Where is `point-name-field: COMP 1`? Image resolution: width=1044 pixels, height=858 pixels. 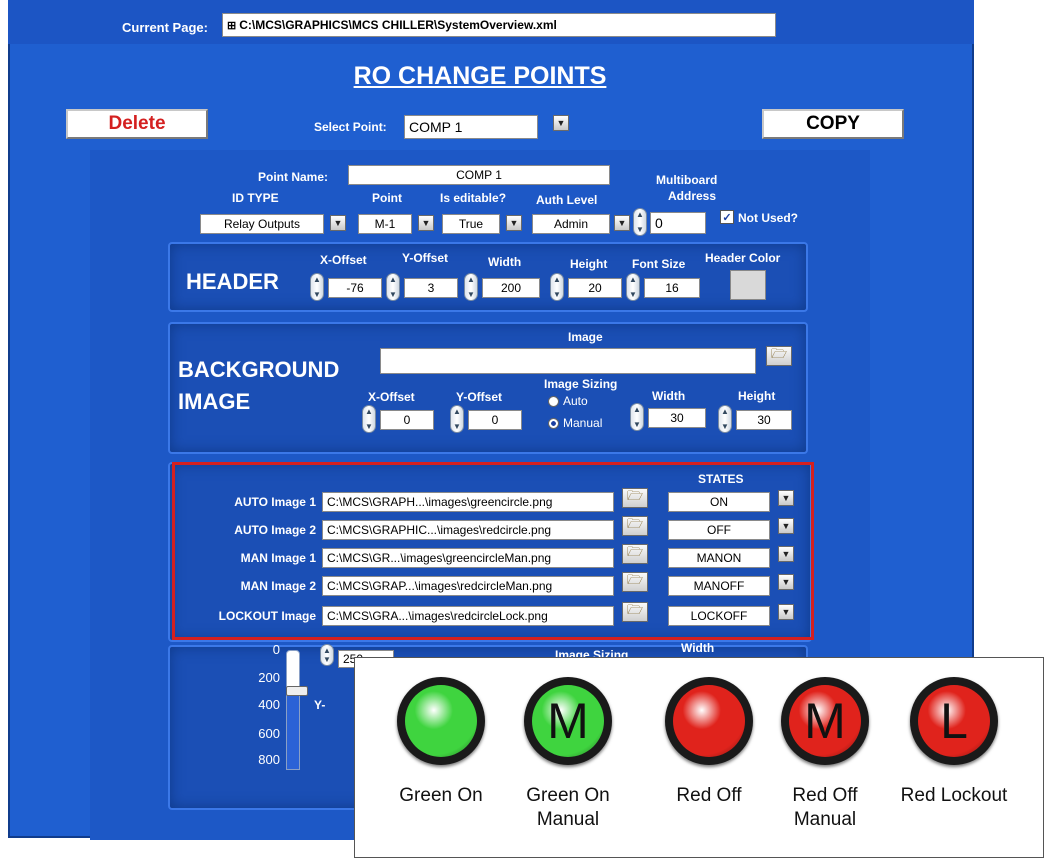 point-name-field: COMP 1 is located at coordinates (479, 175).